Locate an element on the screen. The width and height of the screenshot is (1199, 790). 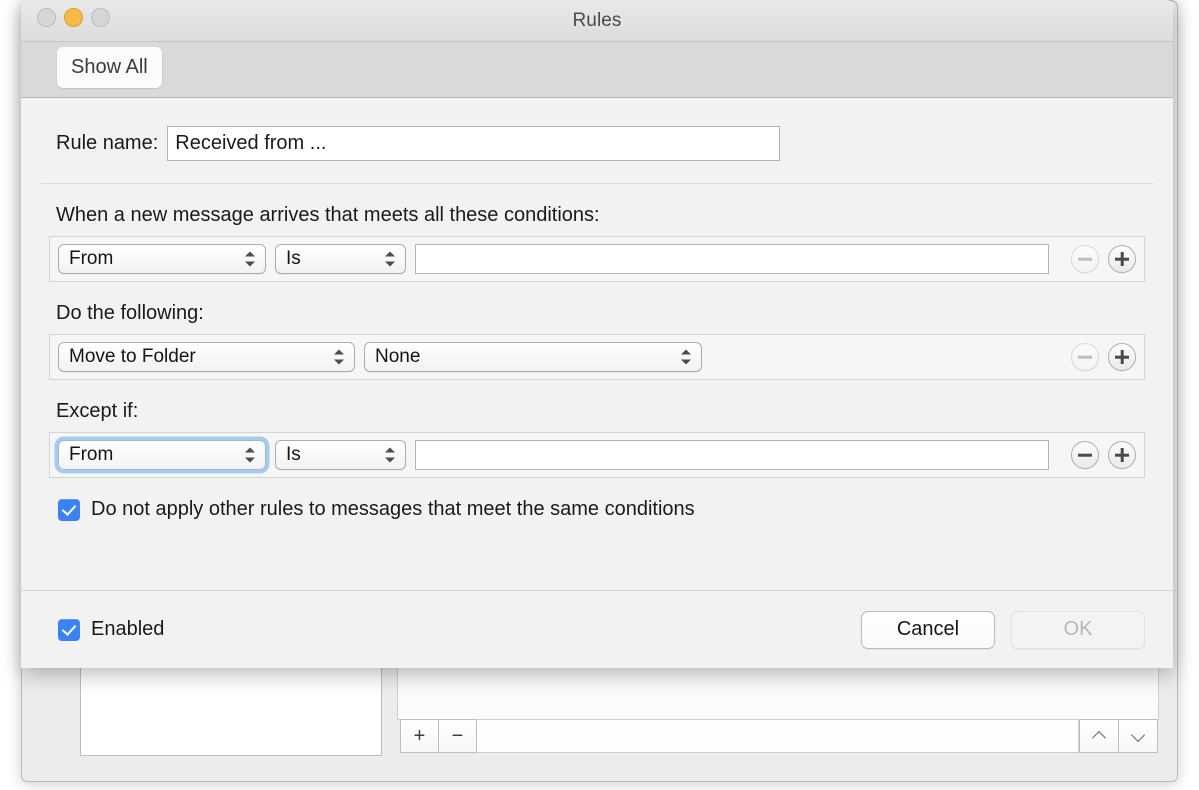
background-add-remove-group: + − is located at coordinates (438, 736).